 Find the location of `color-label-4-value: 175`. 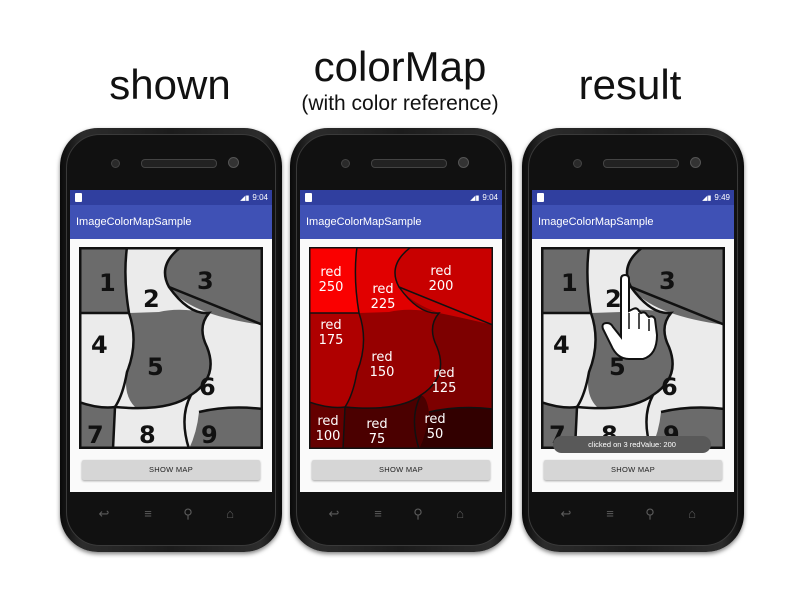

color-label-4-value: 175 is located at coordinates (331, 340).